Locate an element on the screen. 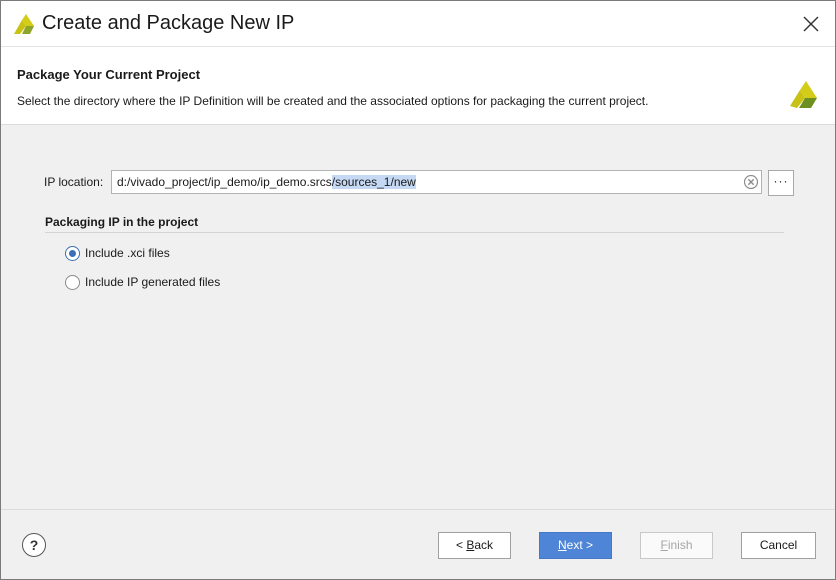 This screenshot has height=580, width=836. window-title: Create and Package New IP is located at coordinates (168, 23).